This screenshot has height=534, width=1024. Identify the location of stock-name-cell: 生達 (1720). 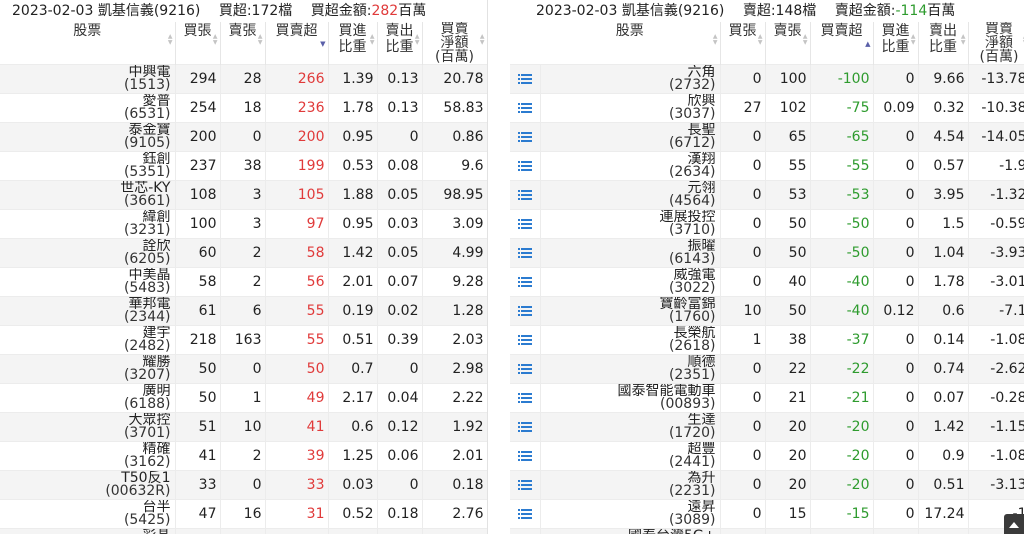
(630, 427).